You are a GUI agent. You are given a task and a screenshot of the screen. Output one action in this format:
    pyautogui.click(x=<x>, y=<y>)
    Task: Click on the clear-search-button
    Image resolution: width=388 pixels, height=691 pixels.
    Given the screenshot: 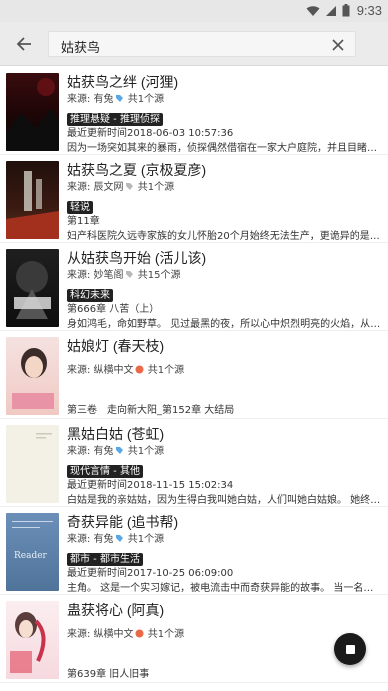 What is the action you would take?
    pyautogui.click(x=338, y=45)
    